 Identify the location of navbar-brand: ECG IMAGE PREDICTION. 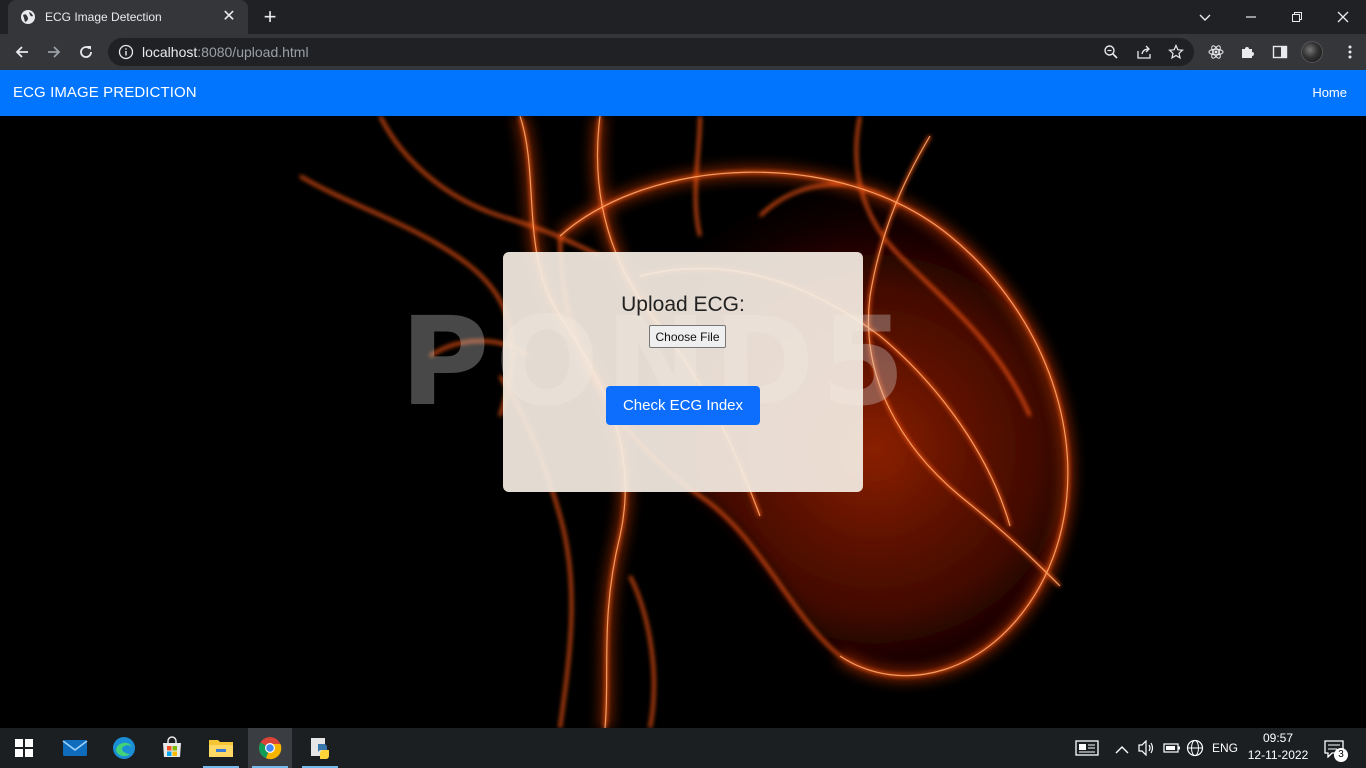
(105, 93).